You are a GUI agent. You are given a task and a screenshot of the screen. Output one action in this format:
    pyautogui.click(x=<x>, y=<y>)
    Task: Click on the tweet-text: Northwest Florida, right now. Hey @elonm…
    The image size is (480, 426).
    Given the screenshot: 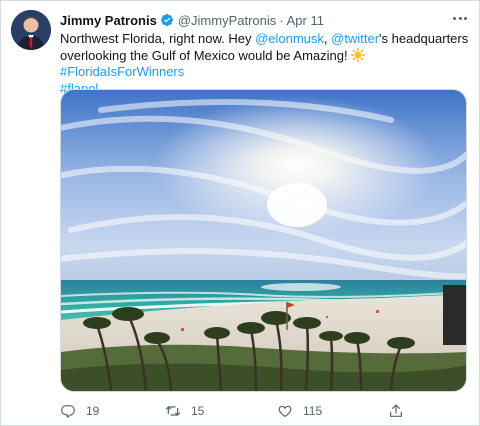 What is the action you would take?
    pyautogui.click(x=267, y=64)
    